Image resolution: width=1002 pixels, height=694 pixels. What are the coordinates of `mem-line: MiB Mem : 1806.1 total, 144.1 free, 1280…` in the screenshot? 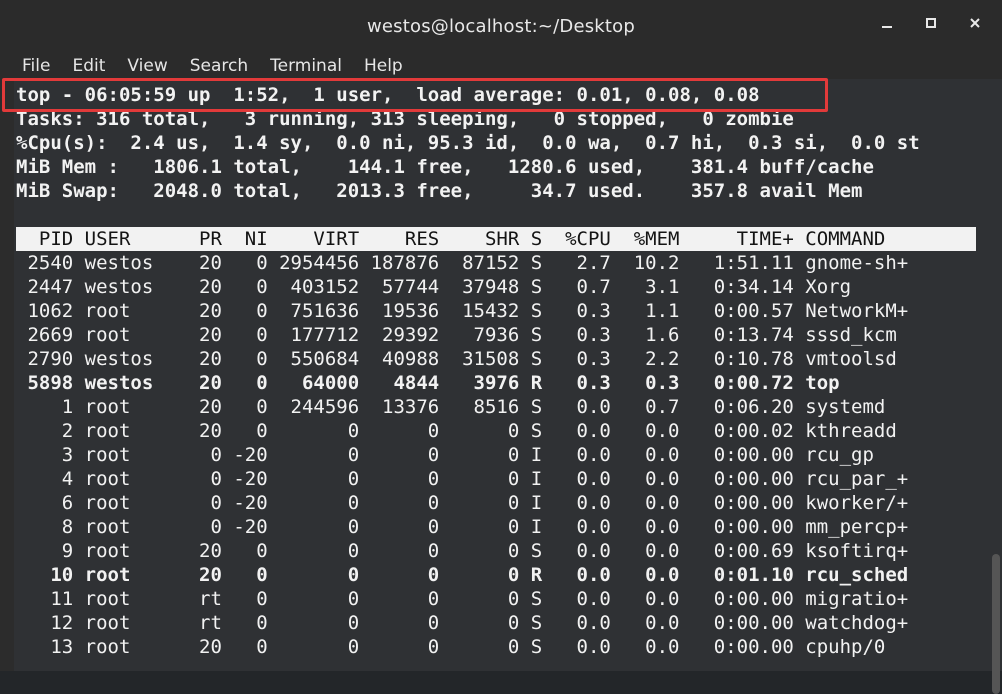 It's located at (445, 167).